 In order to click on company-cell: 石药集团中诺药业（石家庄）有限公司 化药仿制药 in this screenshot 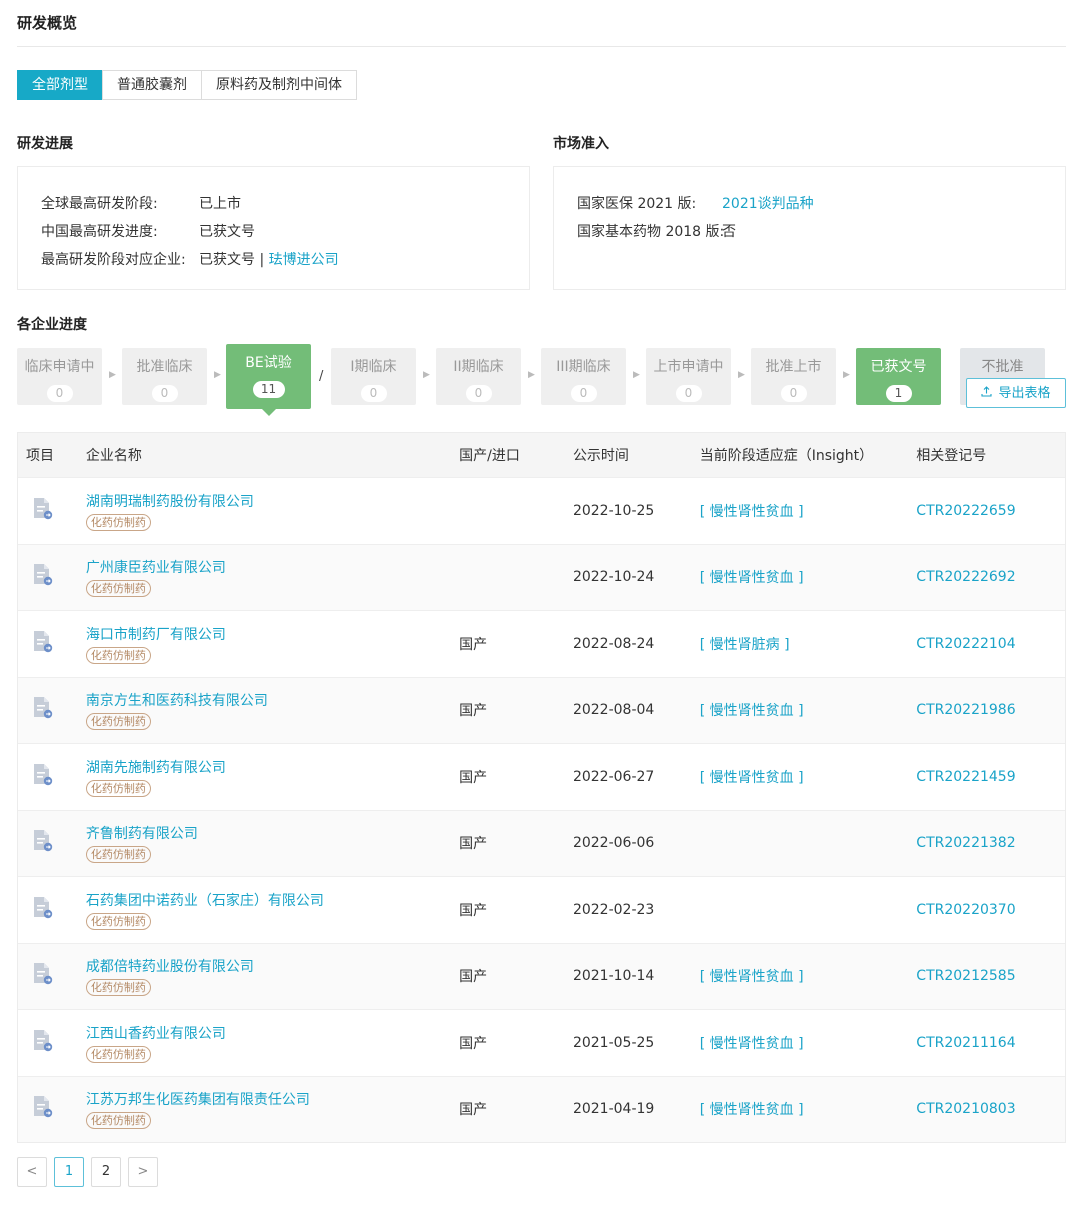, I will do `click(264, 910)`.